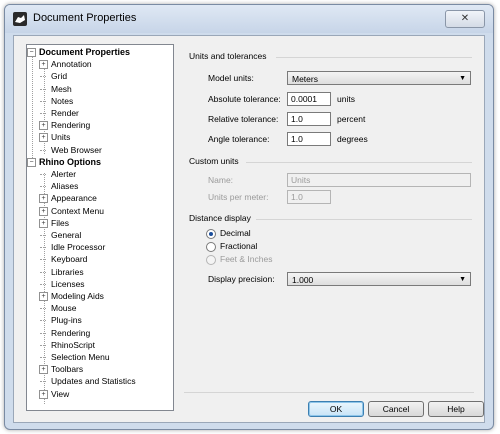 The height and width of the screenshot is (434, 500). Describe the element at coordinates (246, 259) in the screenshot. I see `feet-inches-label: Feet & Inches` at that location.